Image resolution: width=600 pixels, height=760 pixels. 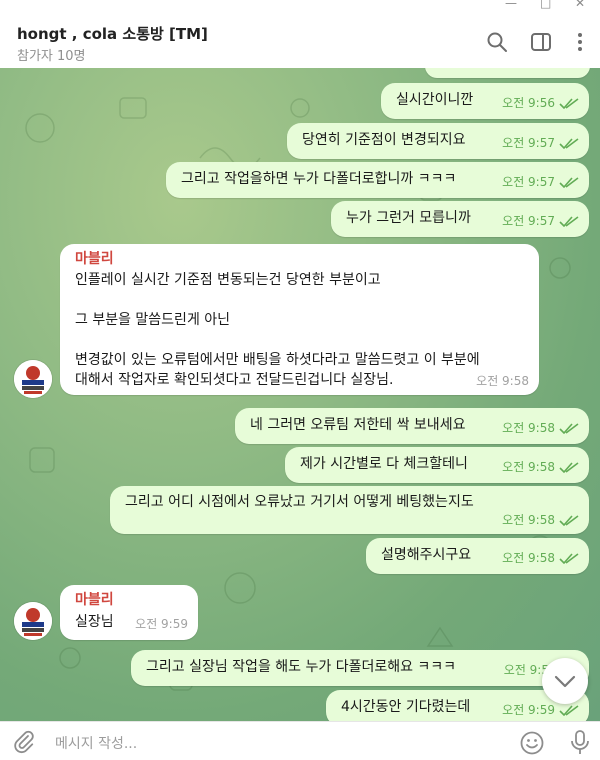 What do you see at coordinates (112, 34) in the screenshot?
I see `chat-title: hongt , cola 소통방 [TM]` at bounding box center [112, 34].